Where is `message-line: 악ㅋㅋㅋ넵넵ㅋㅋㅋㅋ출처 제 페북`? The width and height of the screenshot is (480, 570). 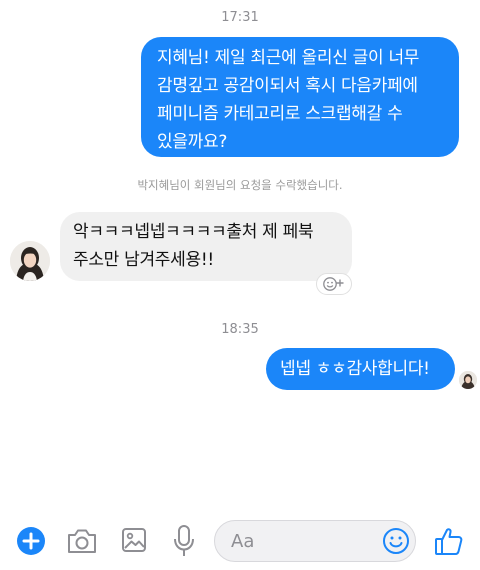 message-line: 악ㅋㅋㅋ넵넵ㅋㅋㅋㅋ출처 제 페북 is located at coordinates (193, 232).